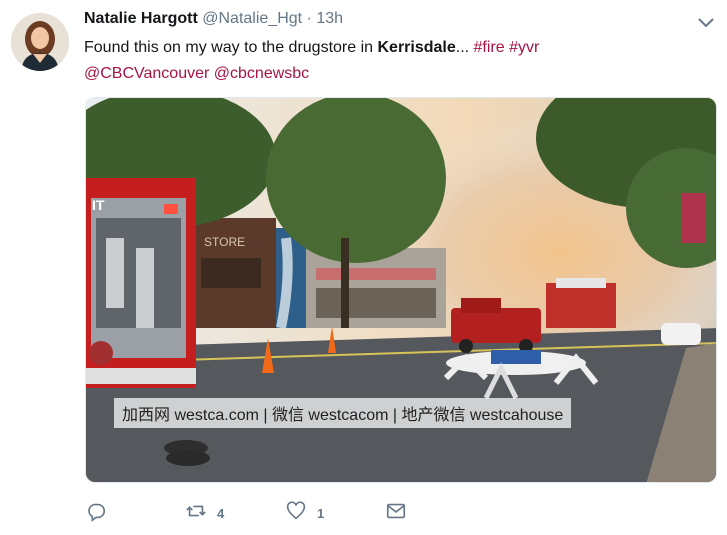 The width and height of the screenshot is (727, 535). I want to click on reply-icon, so click(96, 513).